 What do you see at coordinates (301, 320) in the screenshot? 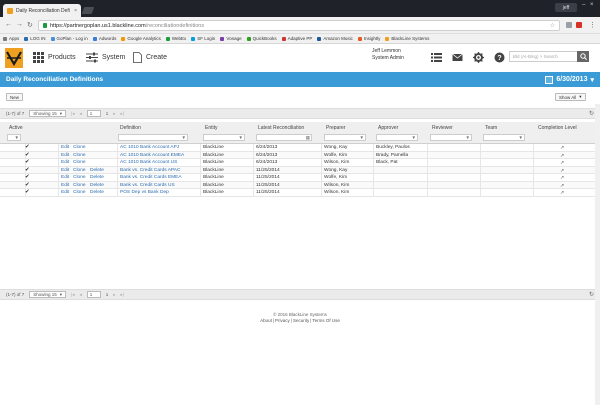
I see `footer-link: Security` at bounding box center [301, 320].